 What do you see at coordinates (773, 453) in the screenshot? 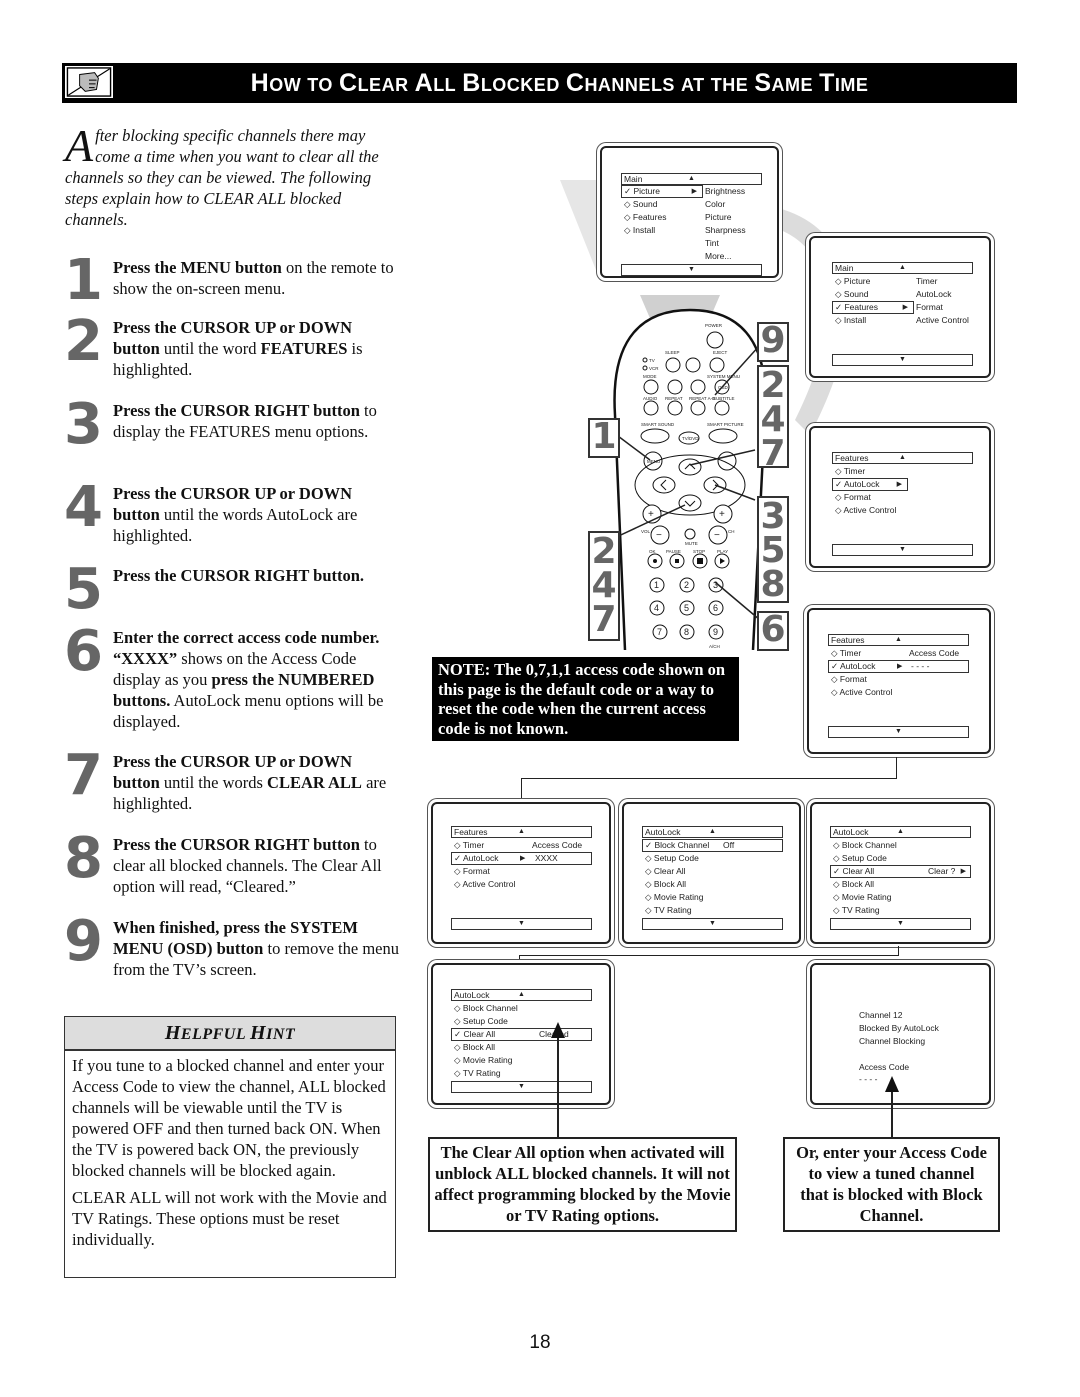
I see `callout-digit: 7` at bounding box center [773, 453].